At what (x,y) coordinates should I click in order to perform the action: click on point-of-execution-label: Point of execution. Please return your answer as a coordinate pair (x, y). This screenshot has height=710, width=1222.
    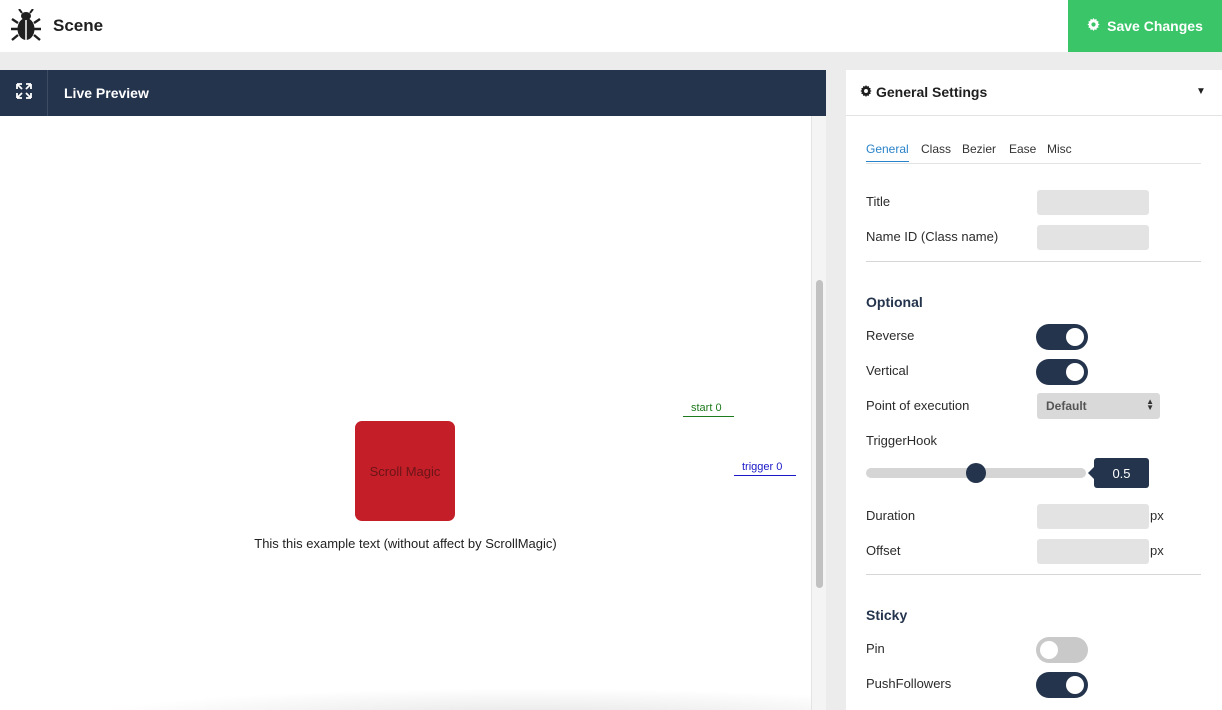
    Looking at the image, I should click on (918, 405).